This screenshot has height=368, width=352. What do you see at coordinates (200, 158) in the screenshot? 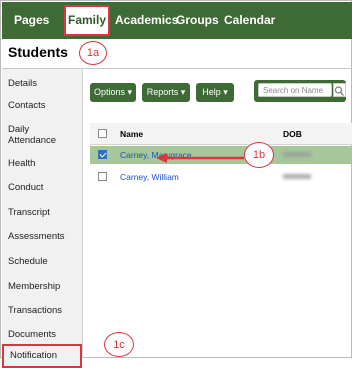
I see `arrow-left-icon` at bounding box center [200, 158].